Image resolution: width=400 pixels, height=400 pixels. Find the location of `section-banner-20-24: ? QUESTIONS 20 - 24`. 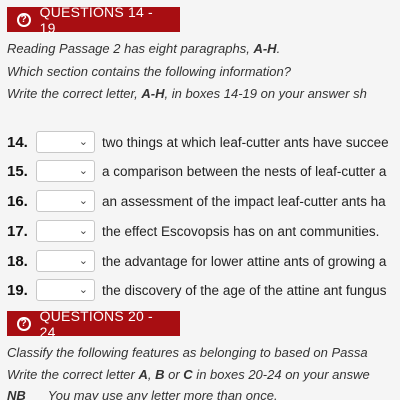

section-banner-20-24: ? QUESTIONS 20 - 24 is located at coordinates (93, 324).